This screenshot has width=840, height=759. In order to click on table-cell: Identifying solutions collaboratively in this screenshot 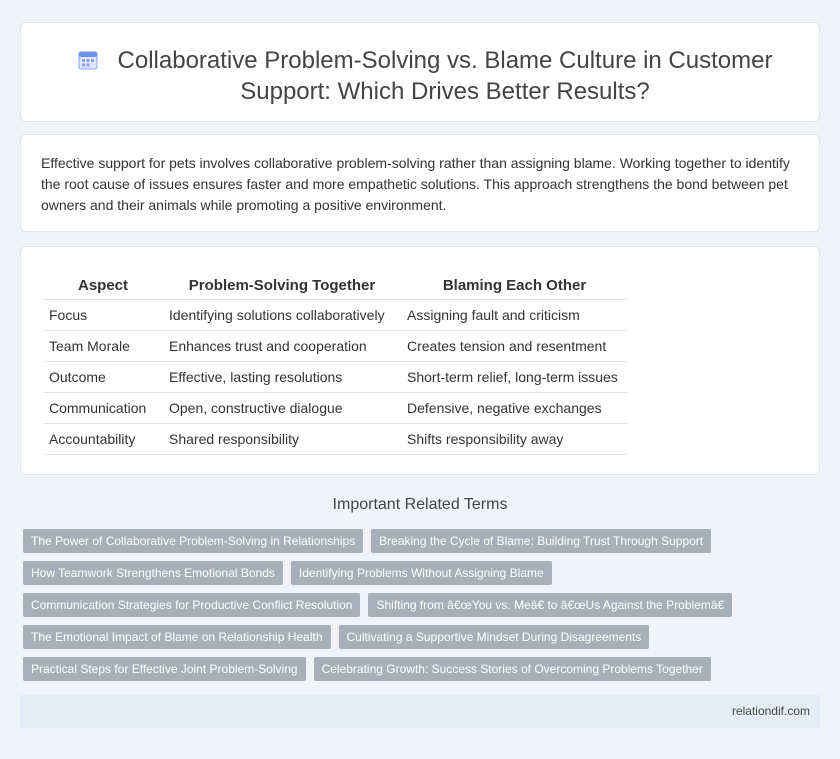, I will do `click(282, 315)`.